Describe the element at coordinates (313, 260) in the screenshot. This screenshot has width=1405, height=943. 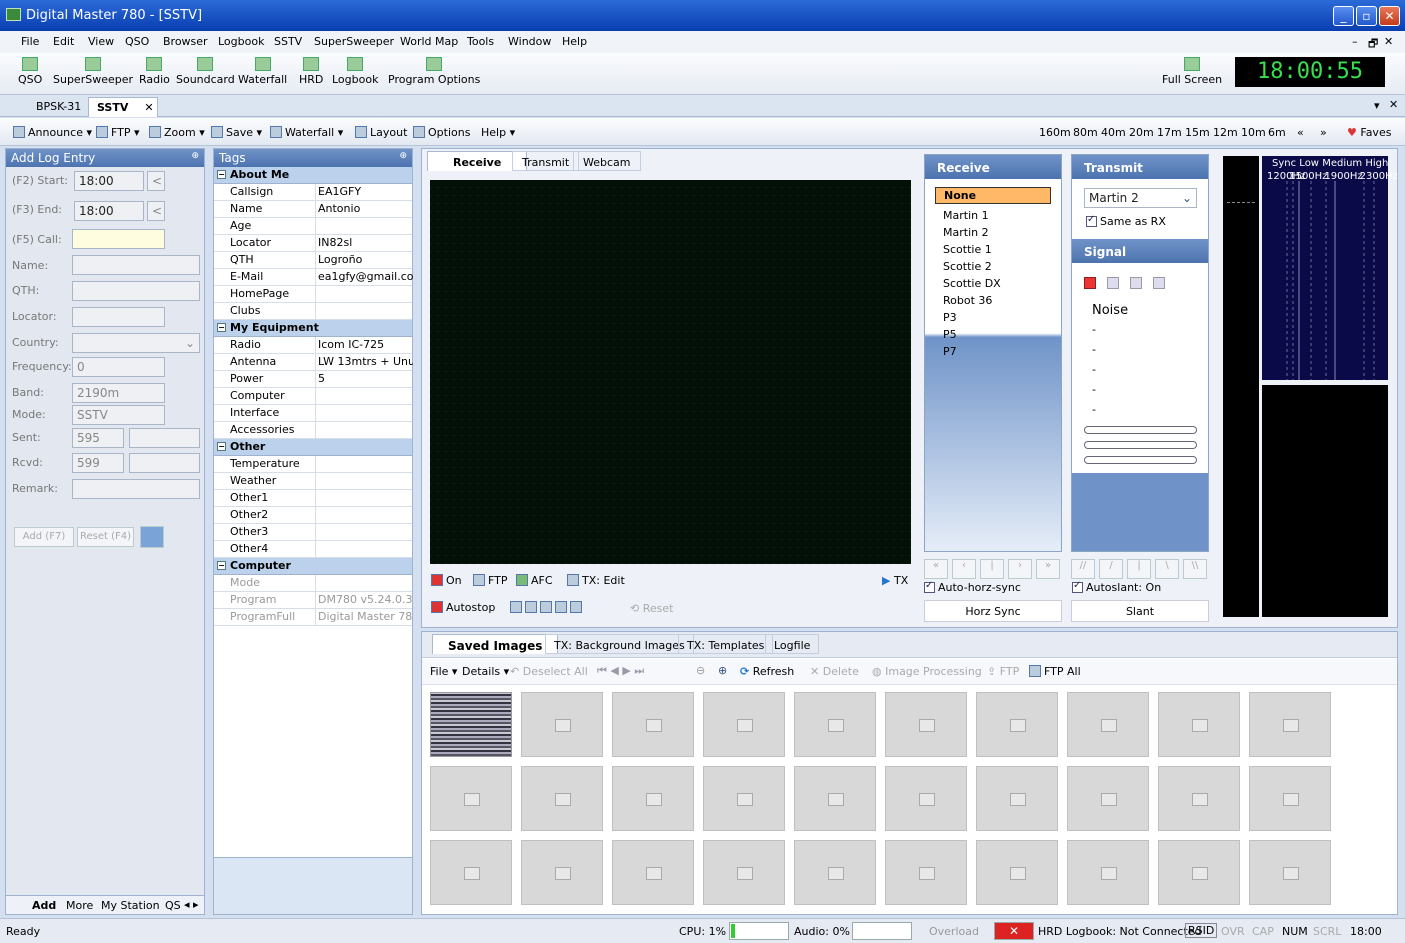
I see `tag-row: QTH Logroño` at that location.